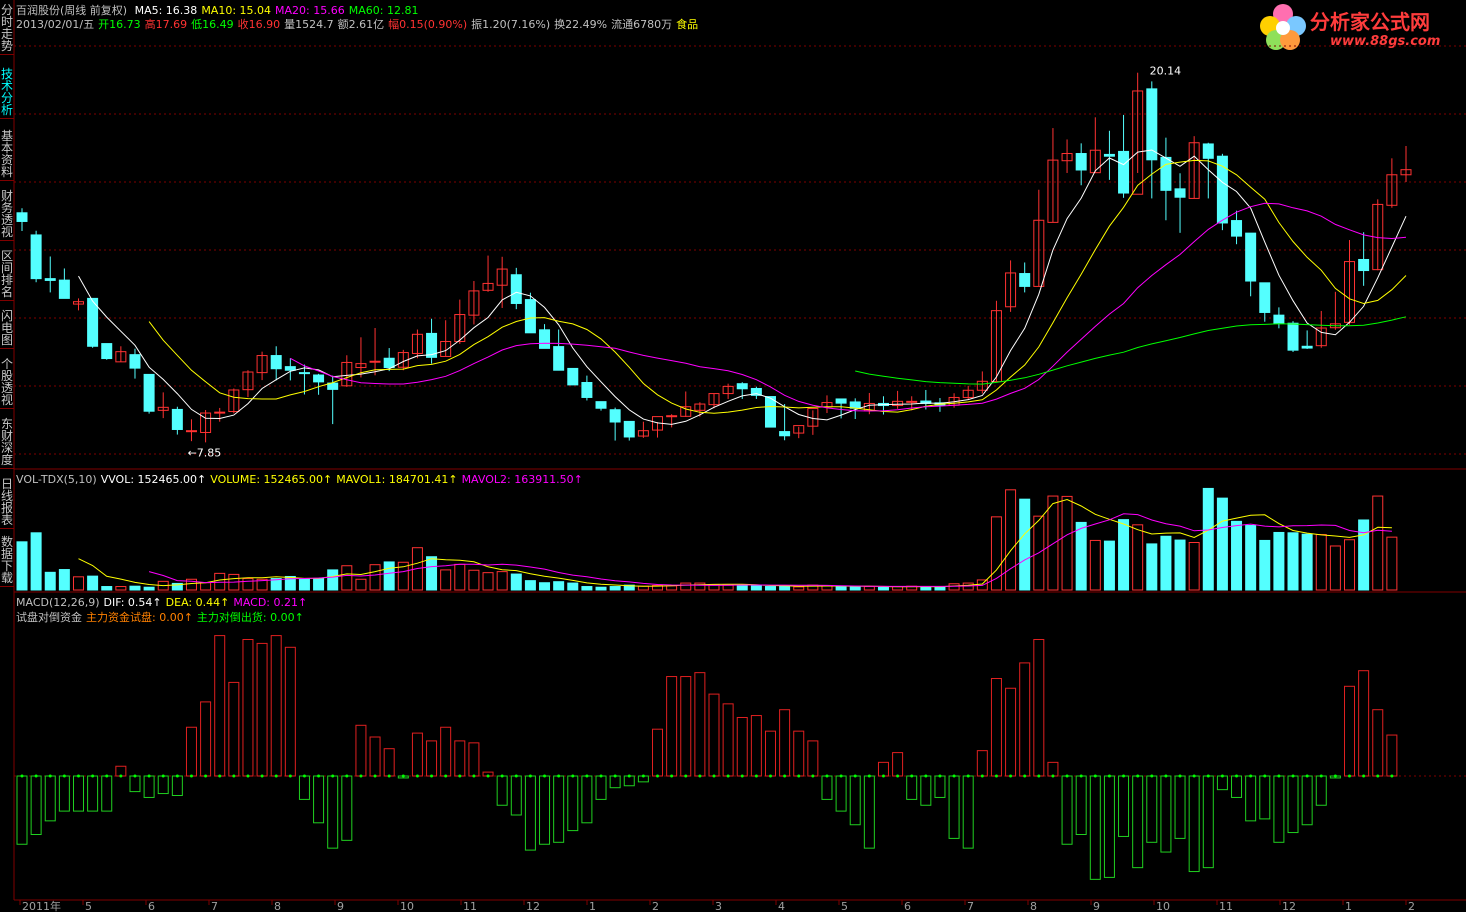 The width and height of the screenshot is (1466, 912). Describe the element at coordinates (735, 543) in the screenshot. I see `mavol1-line` at that location.